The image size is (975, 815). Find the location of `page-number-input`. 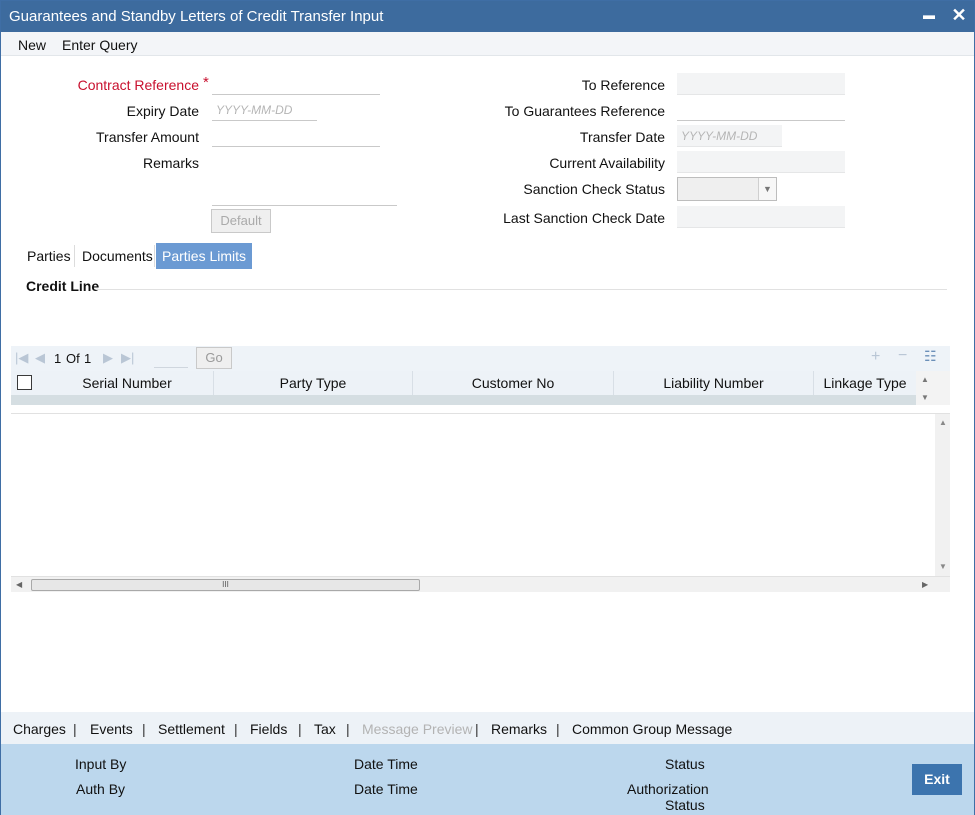

page-number-input is located at coordinates (171, 358).